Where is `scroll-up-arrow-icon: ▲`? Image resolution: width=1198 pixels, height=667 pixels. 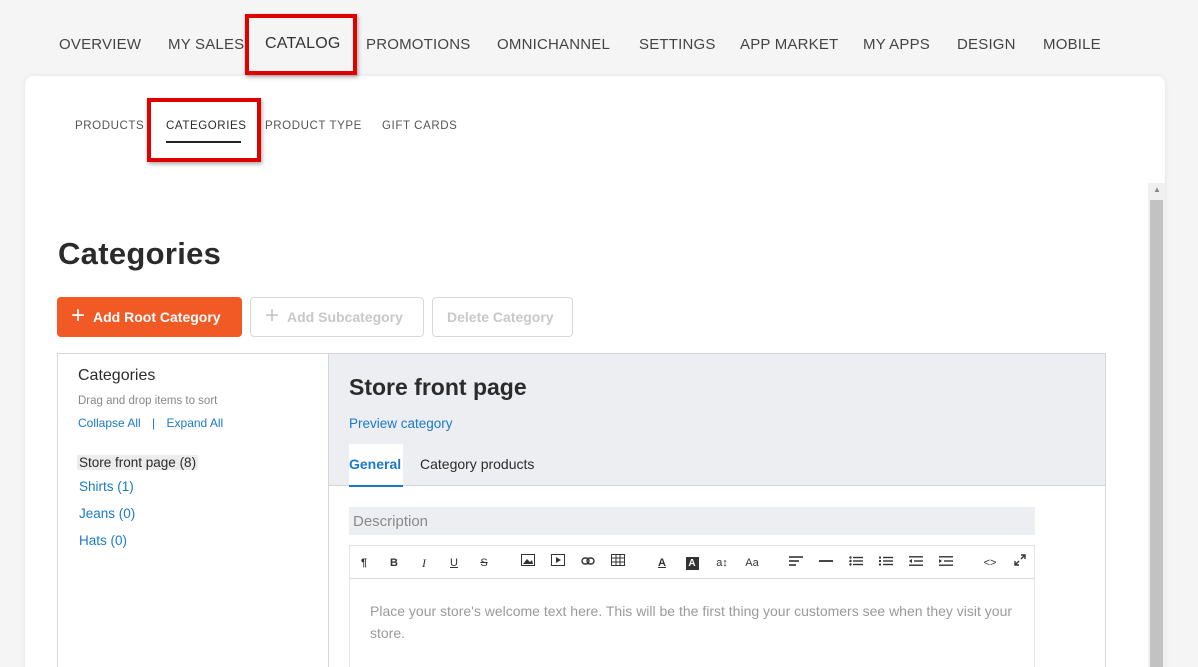
scroll-up-arrow-icon: ▲ is located at coordinates (1157, 190).